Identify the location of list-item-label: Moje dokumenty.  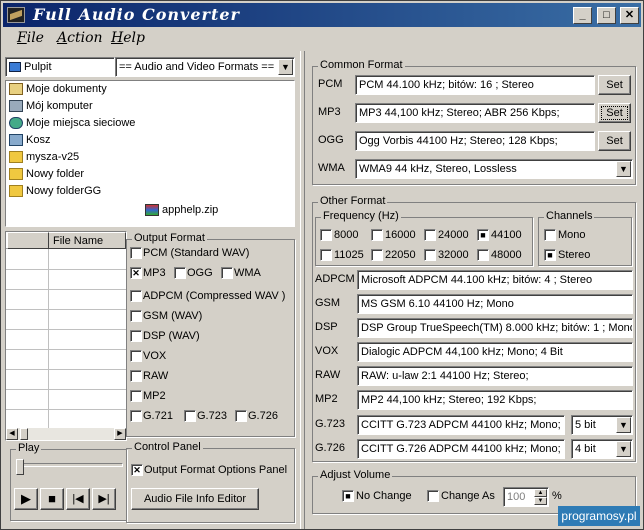
(66, 89).